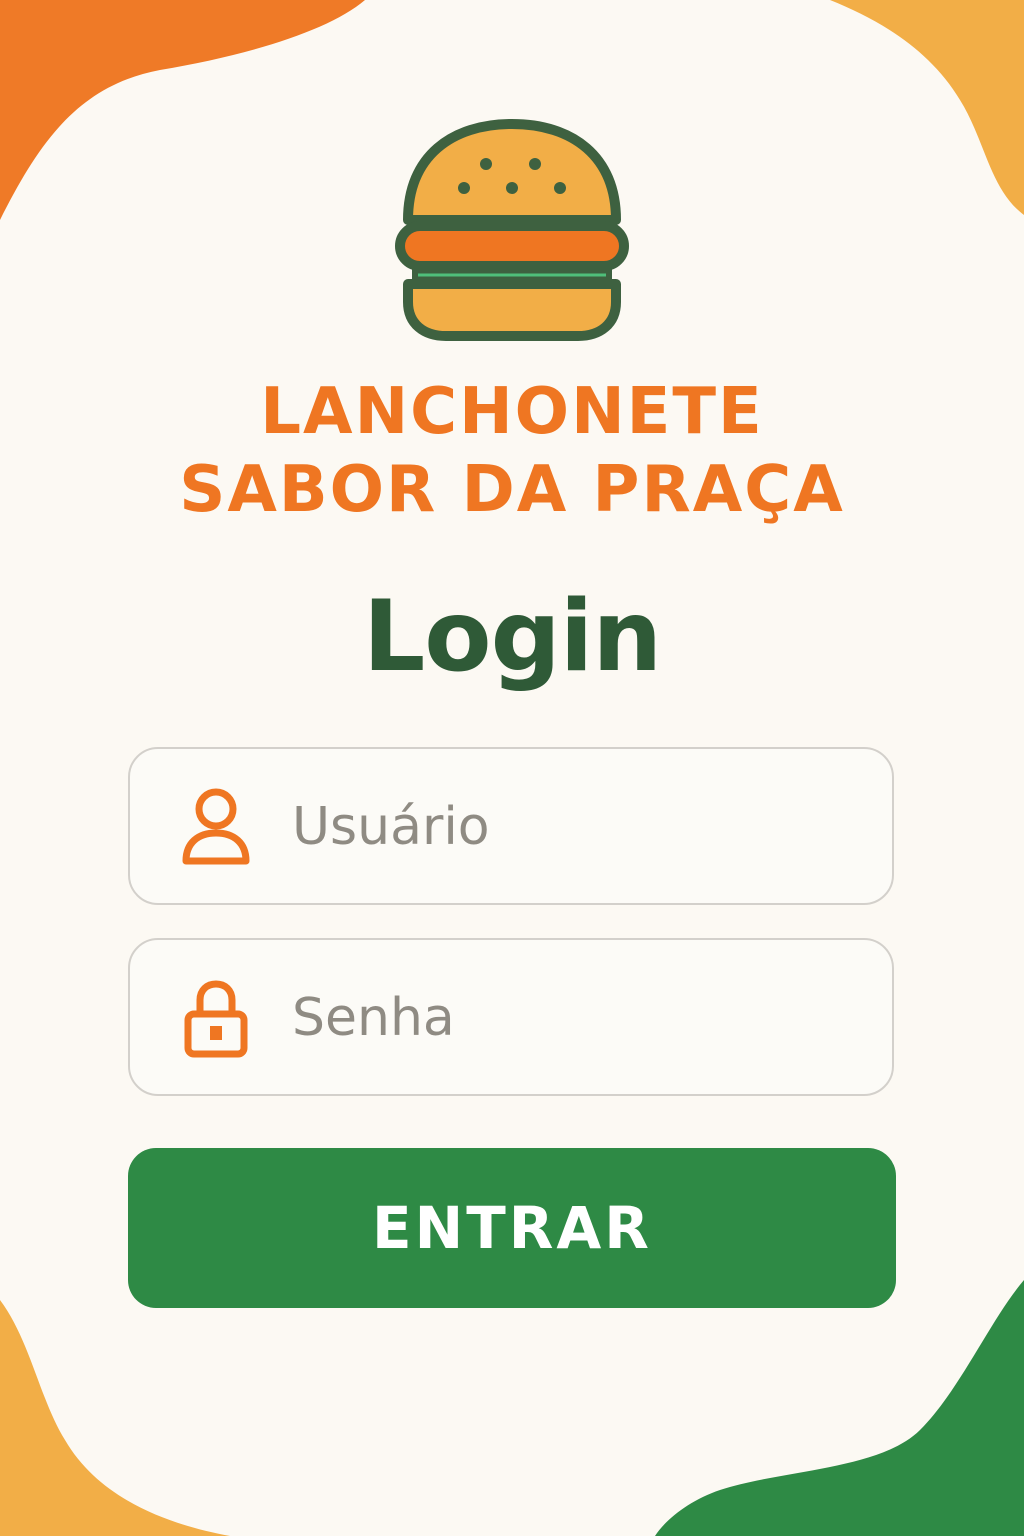  I want to click on password-input, so click(572, 1018).